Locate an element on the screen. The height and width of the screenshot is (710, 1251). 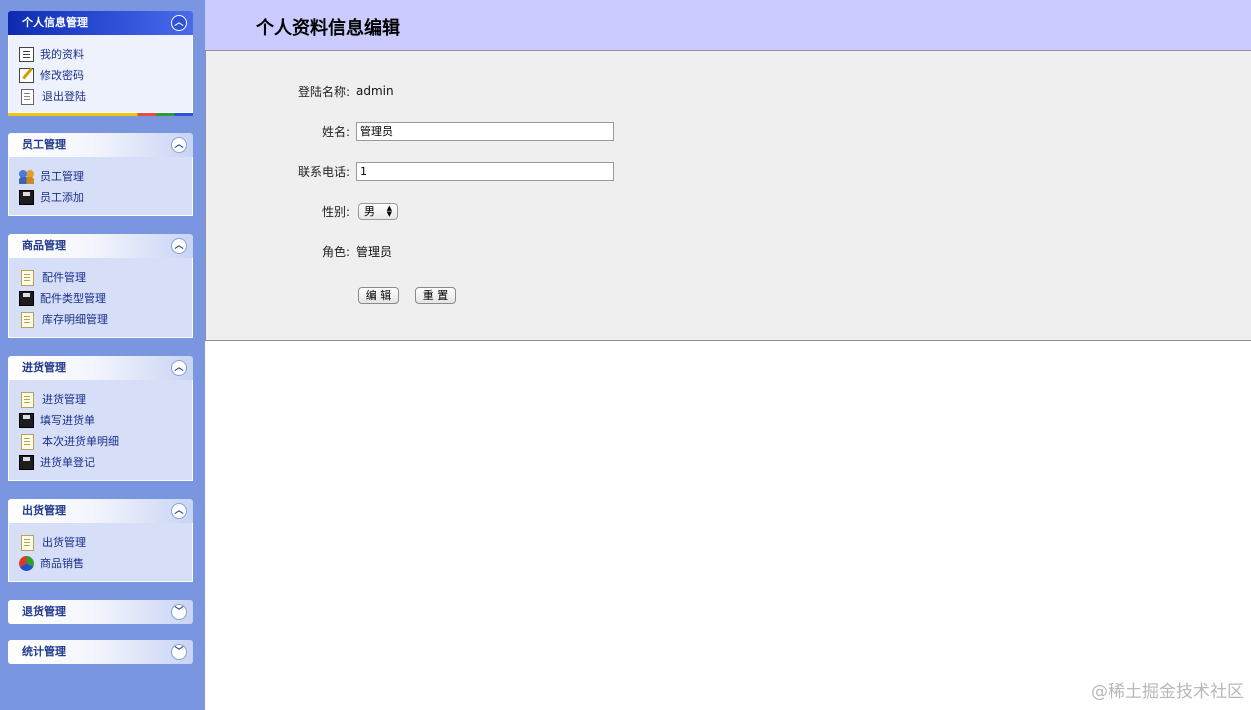
panel-statistics: 统计管理 ﹀ is located at coordinates (100, 652).